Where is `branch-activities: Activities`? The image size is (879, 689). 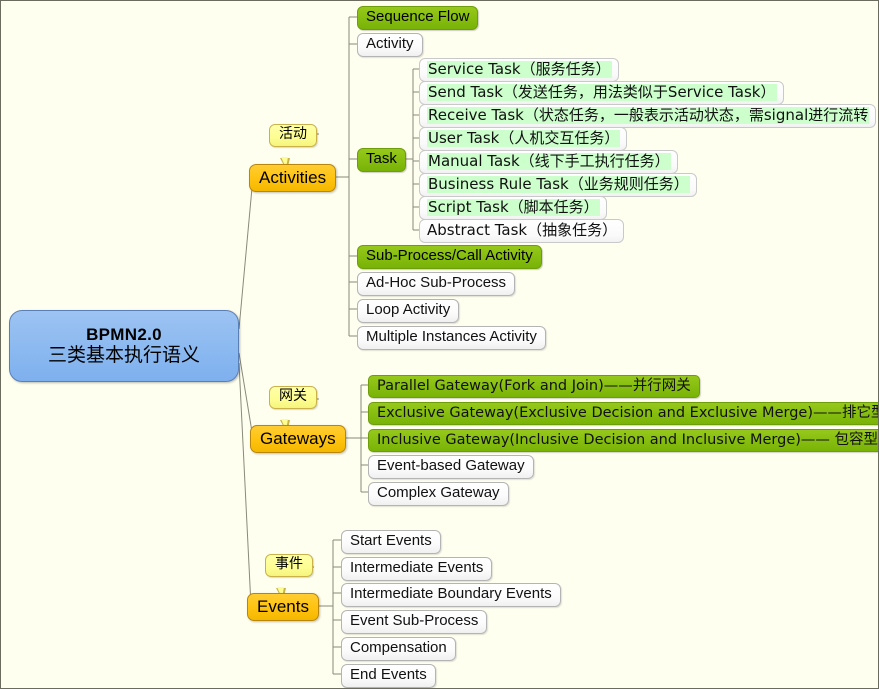
branch-activities: Activities is located at coordinates (293, 178).